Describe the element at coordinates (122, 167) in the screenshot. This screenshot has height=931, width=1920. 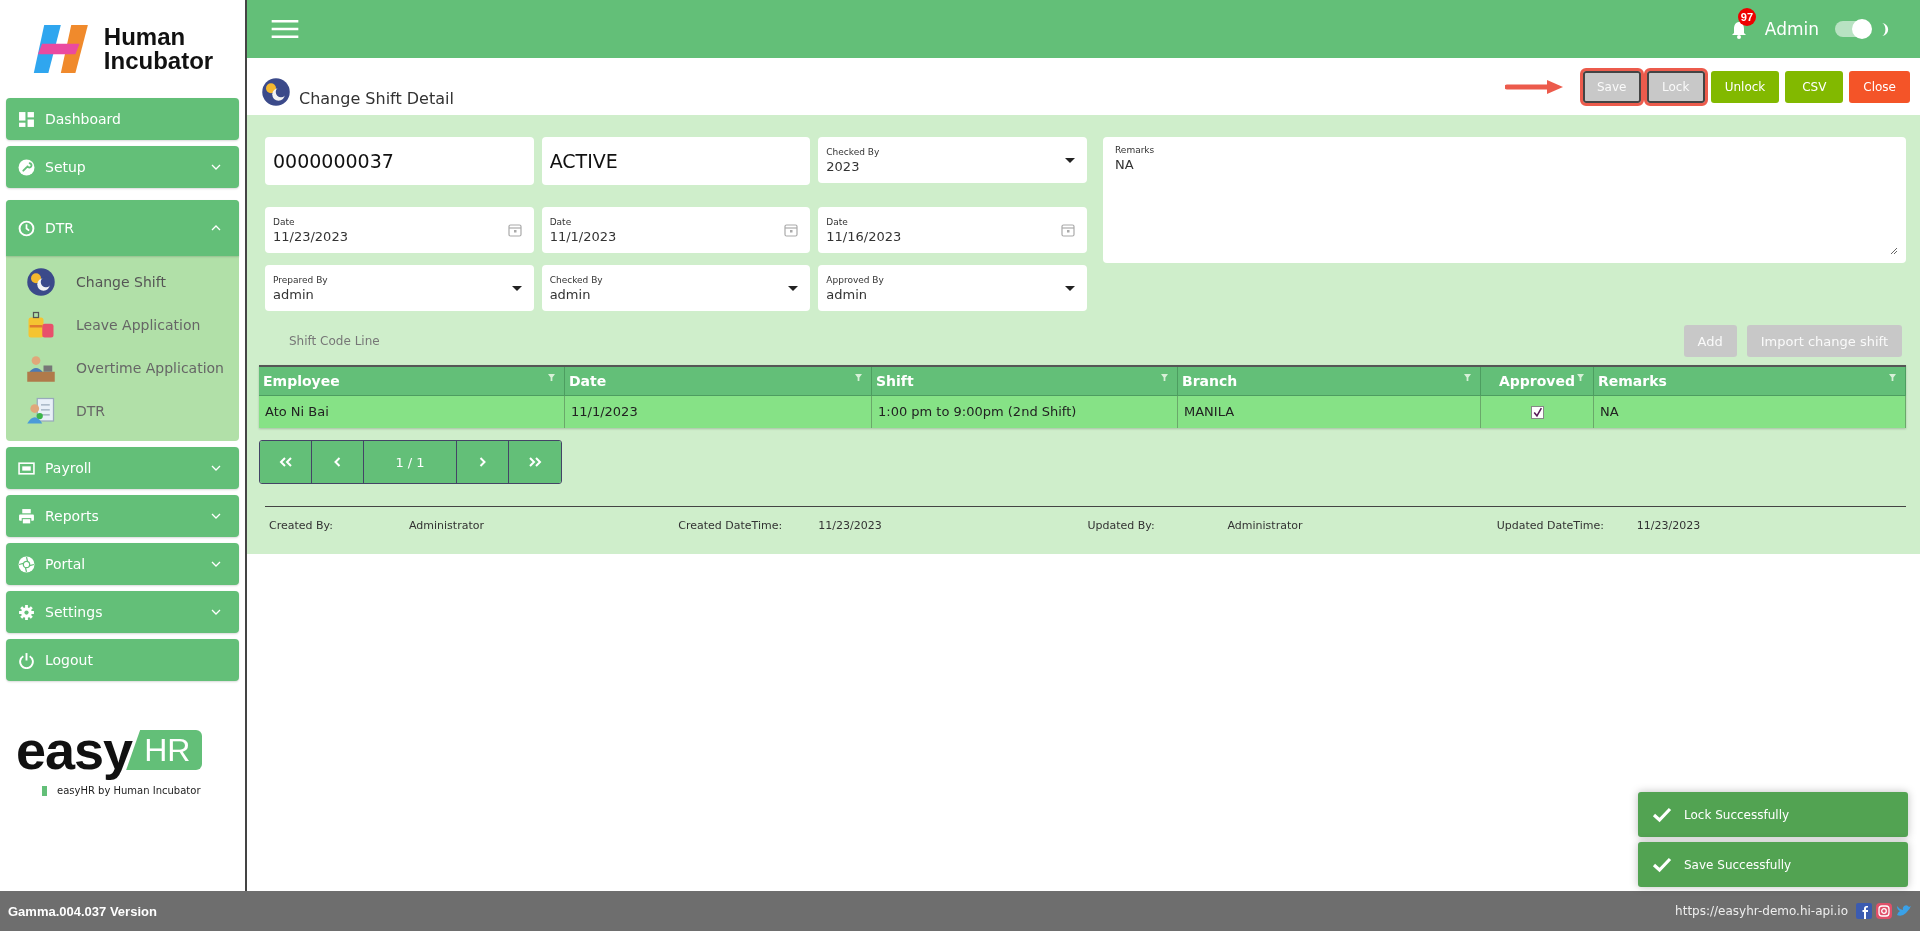
I see `sidebar-item: Setup` at that location.